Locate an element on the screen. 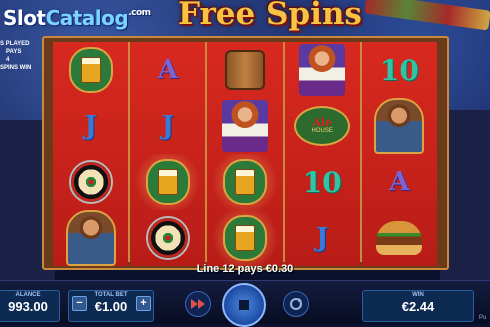 This screenshot has width=490, height=327. balance-value: 993.00 is located at coordinates (28, 306).